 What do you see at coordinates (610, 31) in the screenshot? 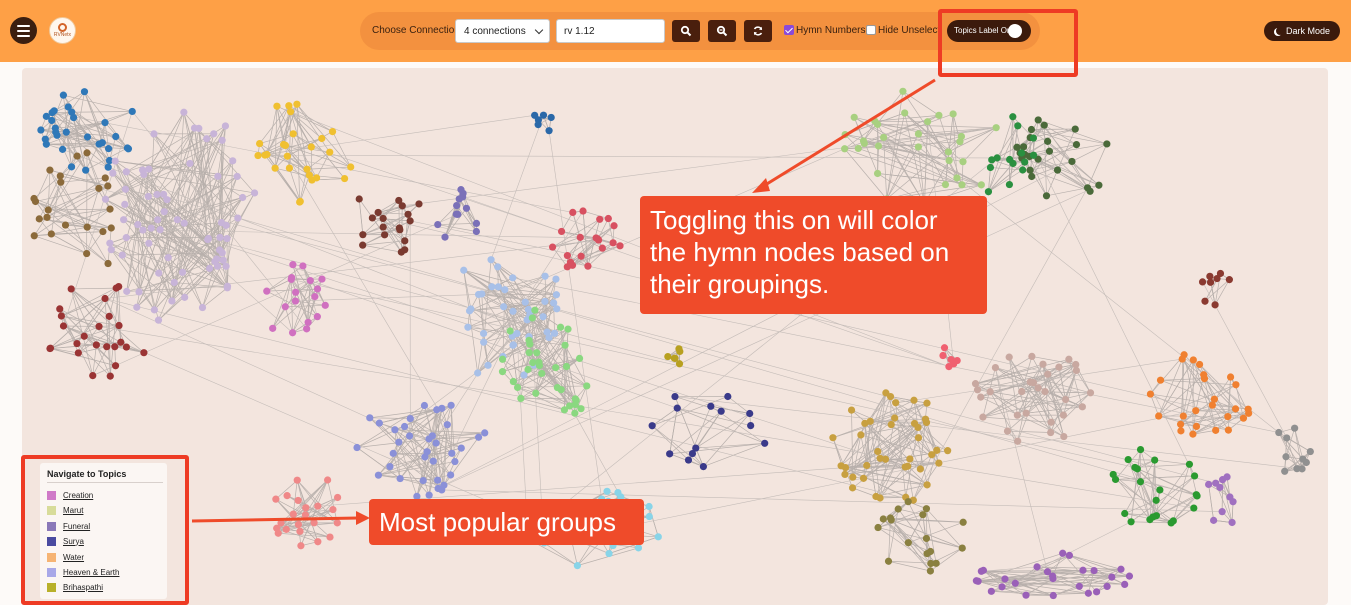
I see `search-input: rv 1.12` at bounding box center [610, 31].